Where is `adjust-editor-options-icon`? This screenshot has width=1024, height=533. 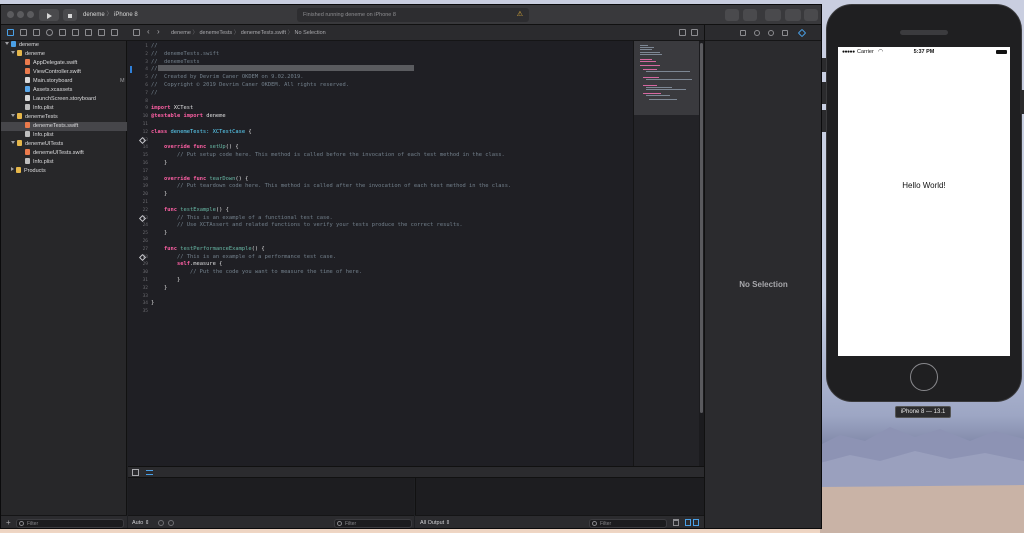
adjust-editor-options-icon is located at coordinates (682, 32).